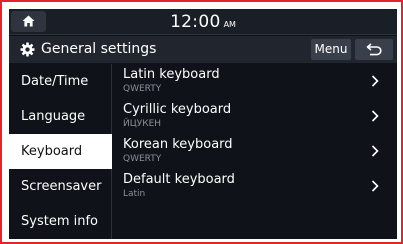 The image size is (403, 244). What do you see at coordinates (55, 81) in the screenshot?
I see `sidebar-item-label: Date/Time` at bounding box center [55, 81].